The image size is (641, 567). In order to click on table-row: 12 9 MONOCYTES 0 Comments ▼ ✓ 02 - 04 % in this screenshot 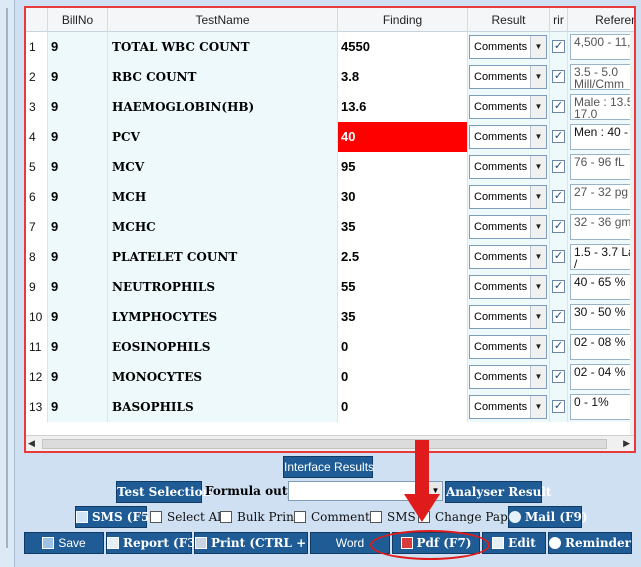, I will do `click(330, 377)`.